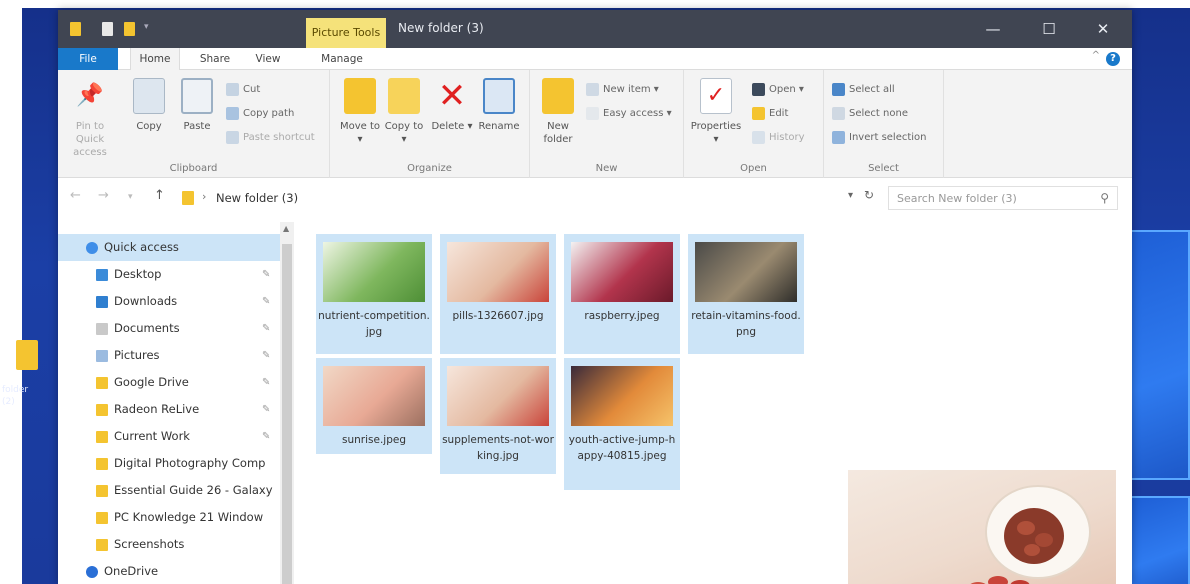 This screenshot has height=584, width=1190. Describe the element at coordinates (268, 59) in the screenshot. I see `tab-view: View` at that location.